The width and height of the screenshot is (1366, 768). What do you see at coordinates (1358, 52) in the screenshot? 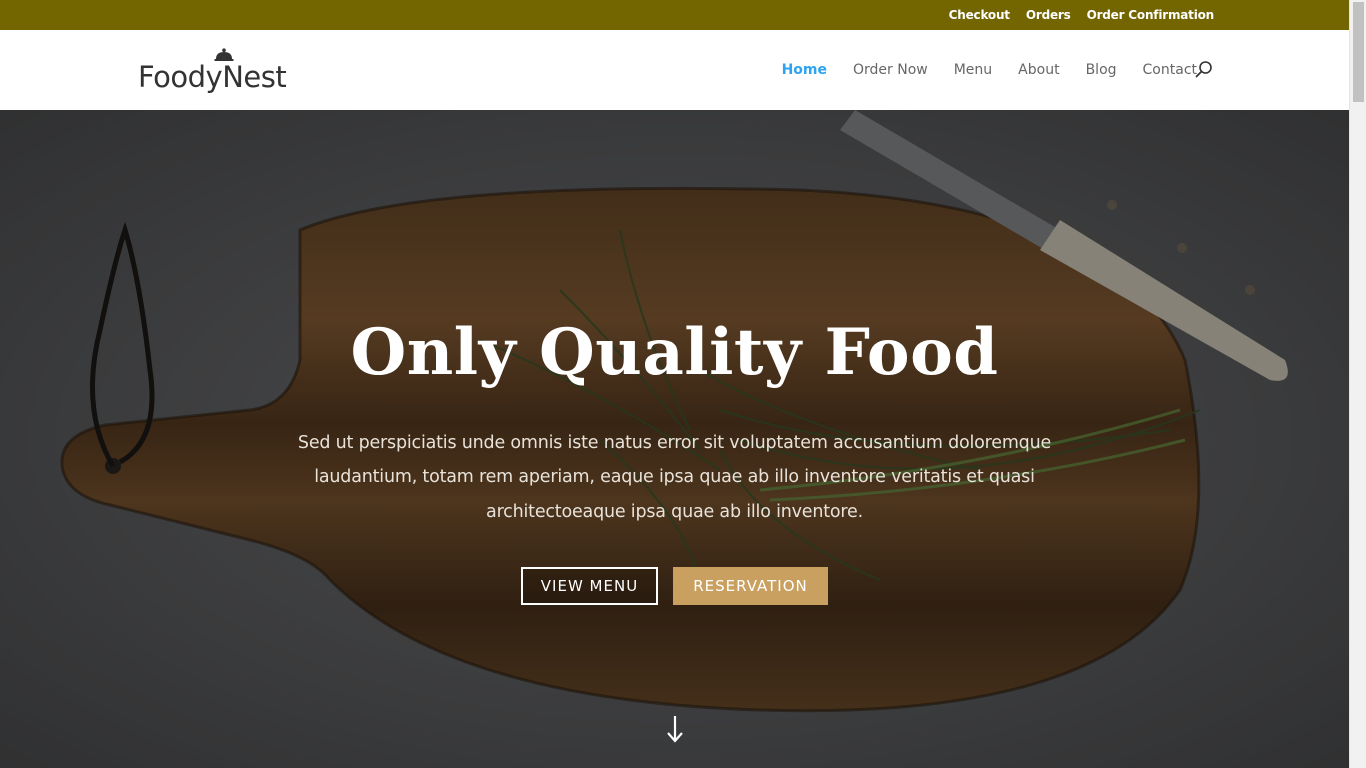
I see `scrollbar-thumb` at bounding box center [1358, 52].